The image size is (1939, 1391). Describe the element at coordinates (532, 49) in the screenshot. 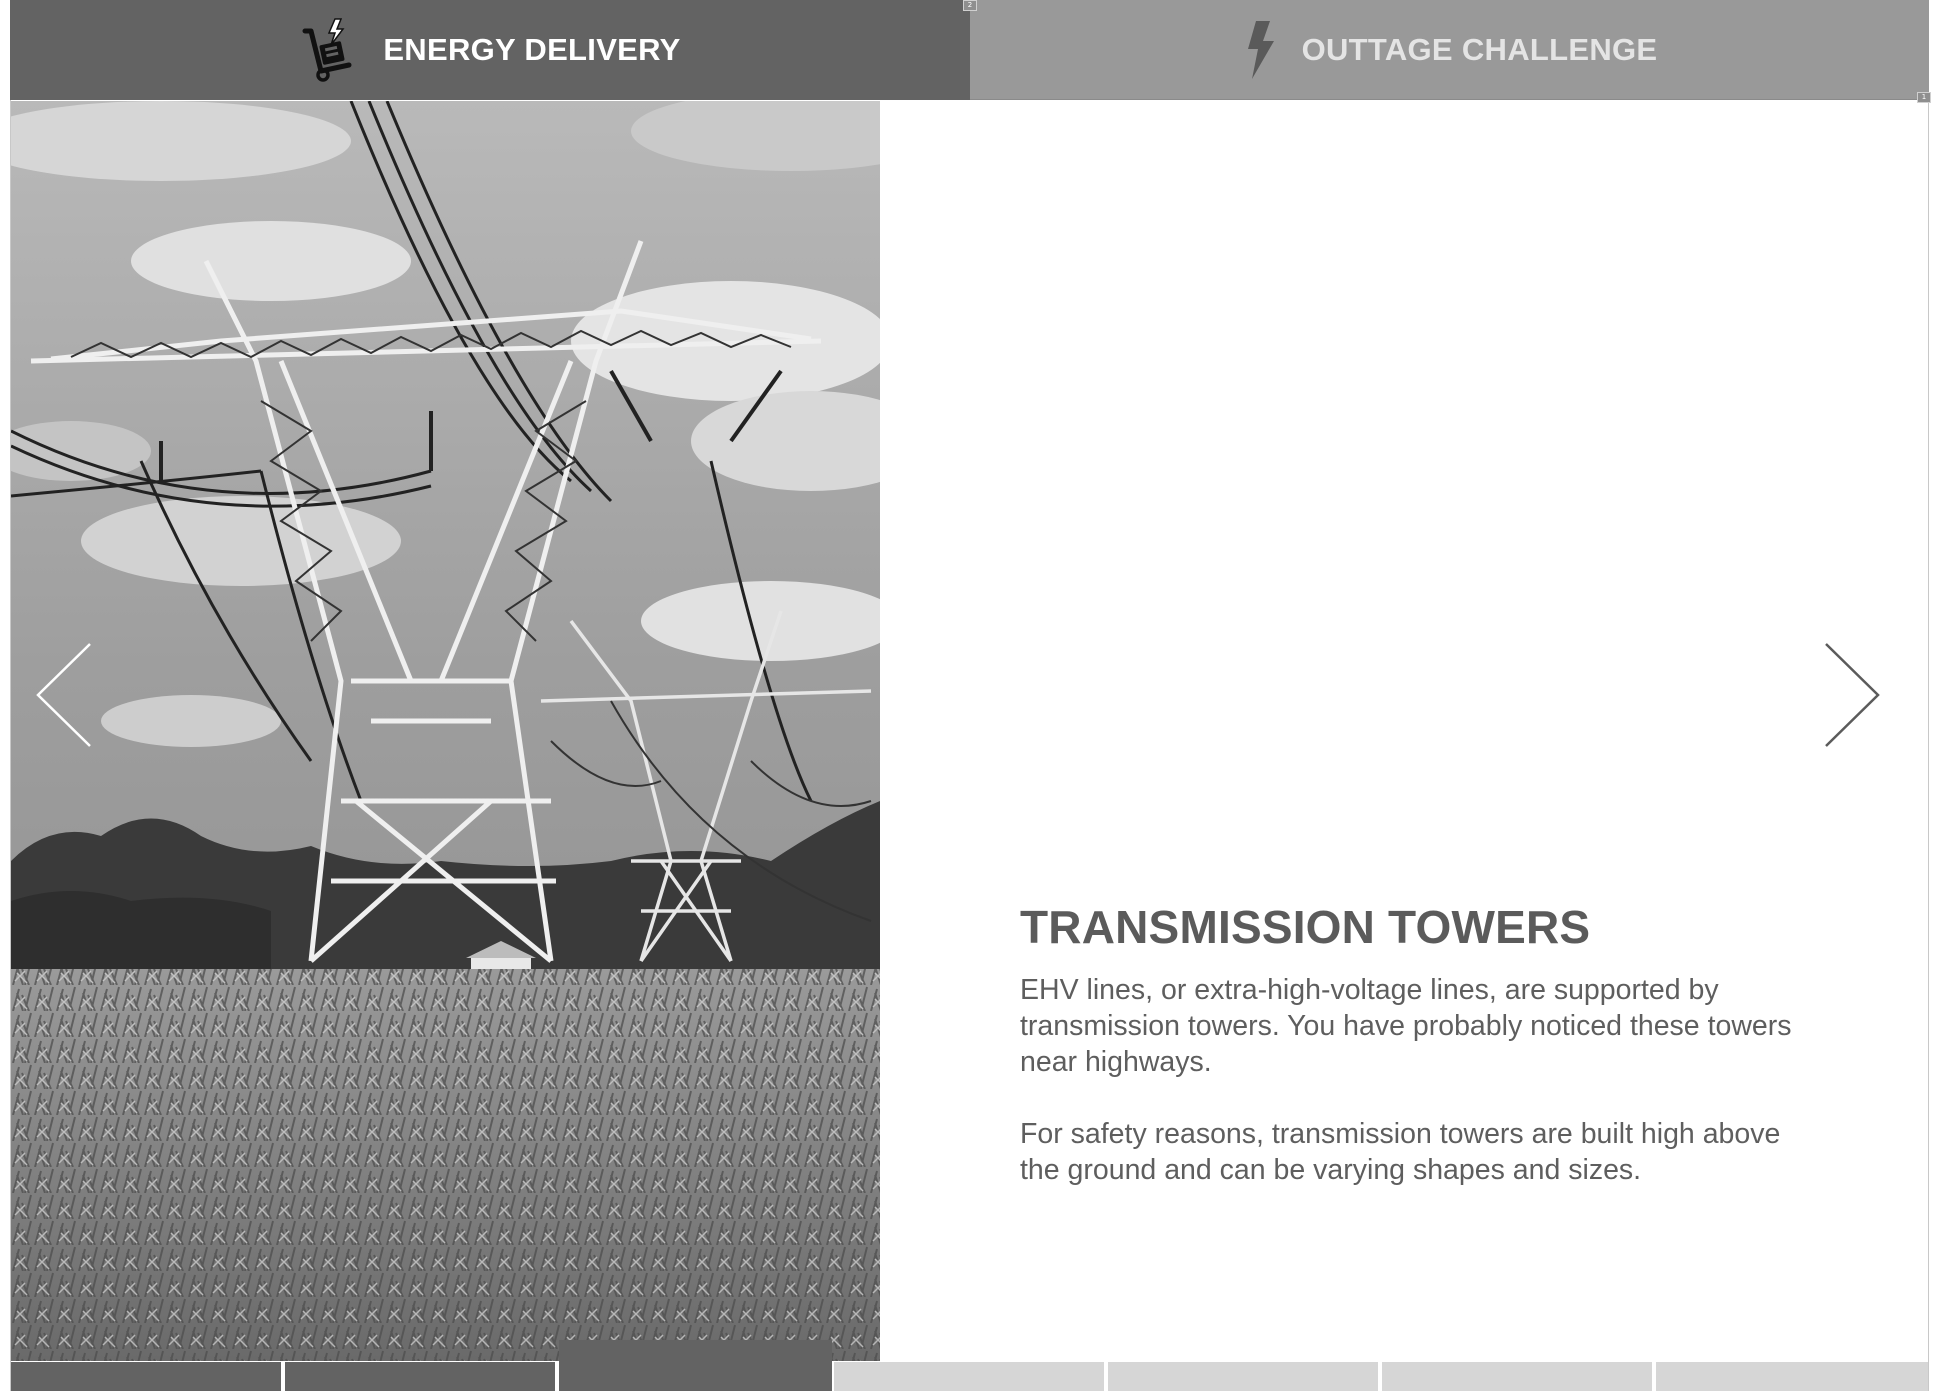

I see `tab-energy-delivery-label: ENERGY DELIVERY` at that location.